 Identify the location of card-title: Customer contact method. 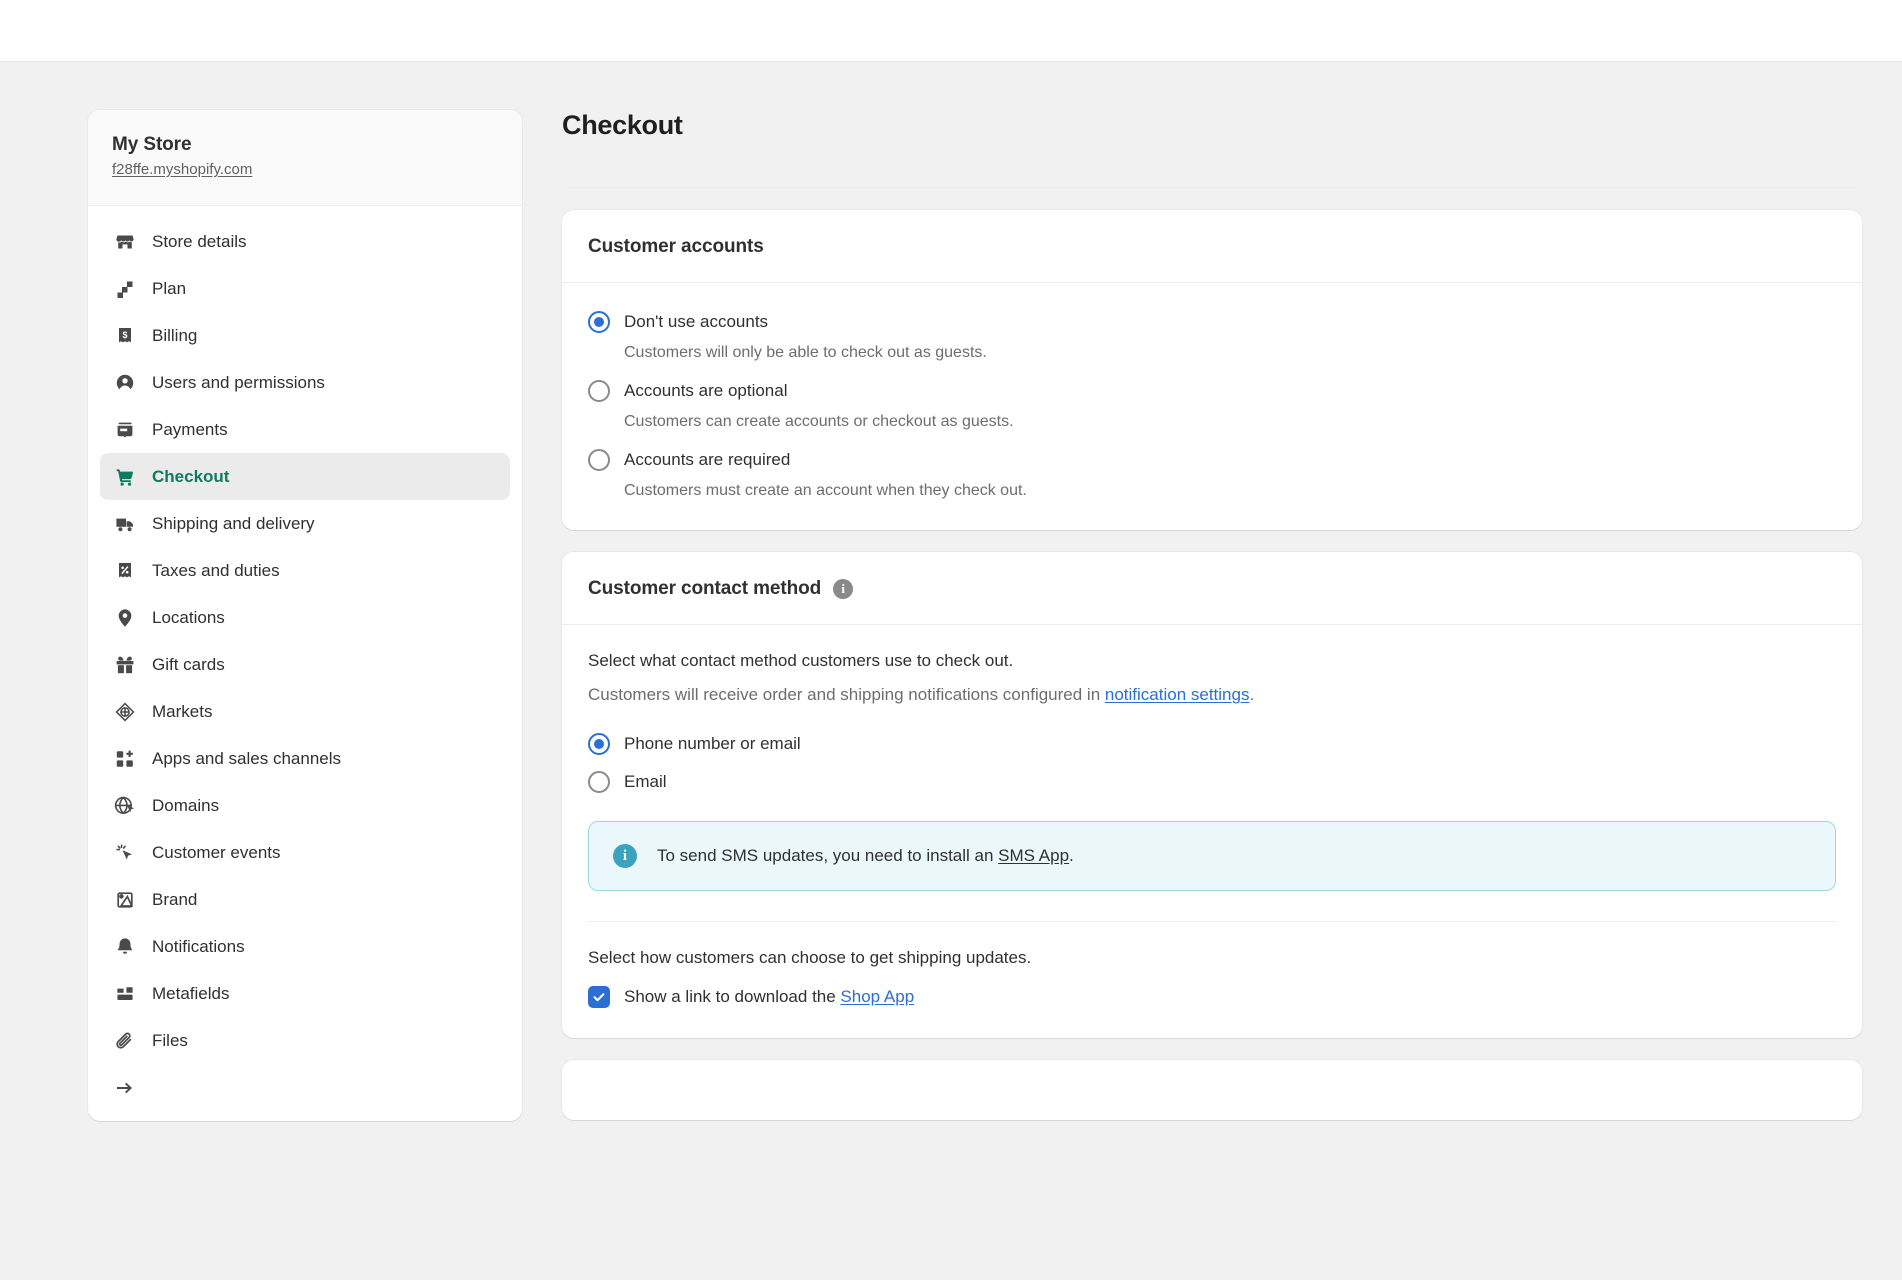
(705, 588).